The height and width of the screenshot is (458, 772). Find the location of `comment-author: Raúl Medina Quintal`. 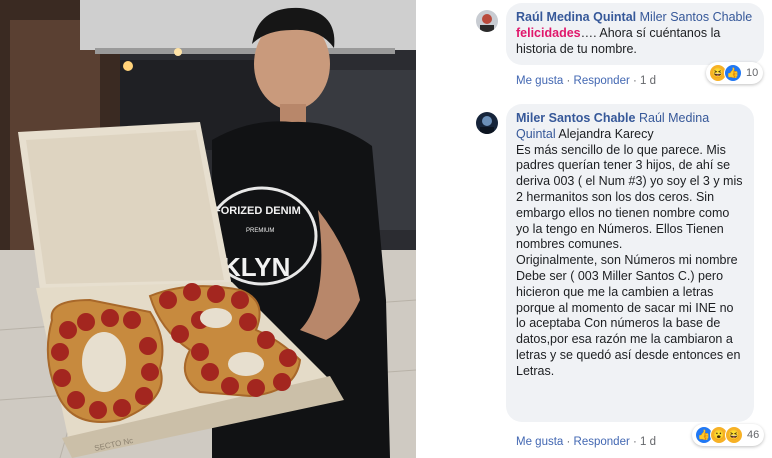

comment-author: Raúl Medina Quintal is located at coordinates (576, 17).